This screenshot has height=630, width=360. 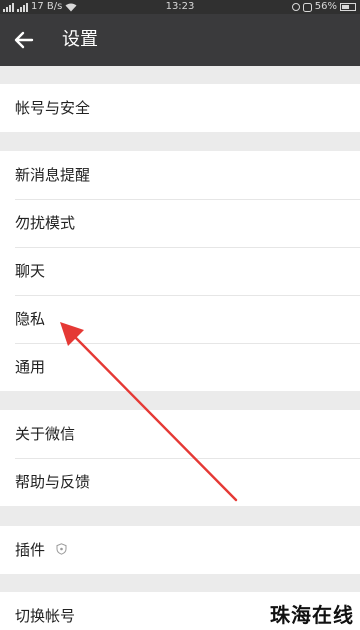 I want to click on settings-item-label: 隐私, so click(x=30, y=319).